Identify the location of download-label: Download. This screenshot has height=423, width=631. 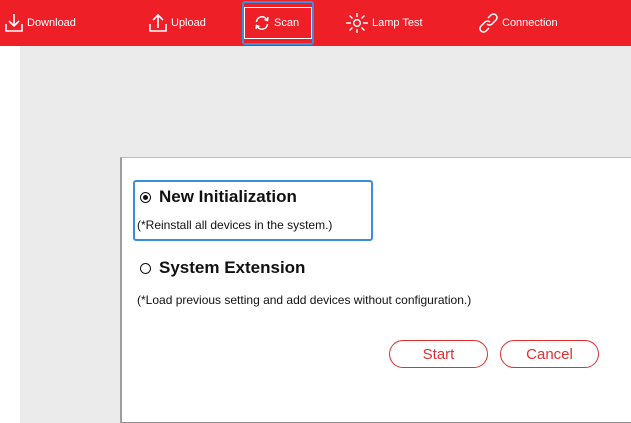
(51, 23).